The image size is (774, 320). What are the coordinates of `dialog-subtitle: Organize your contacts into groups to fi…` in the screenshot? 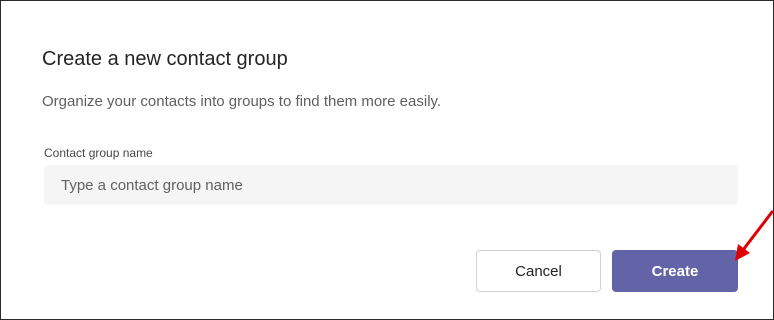 It's located at (242, 101).